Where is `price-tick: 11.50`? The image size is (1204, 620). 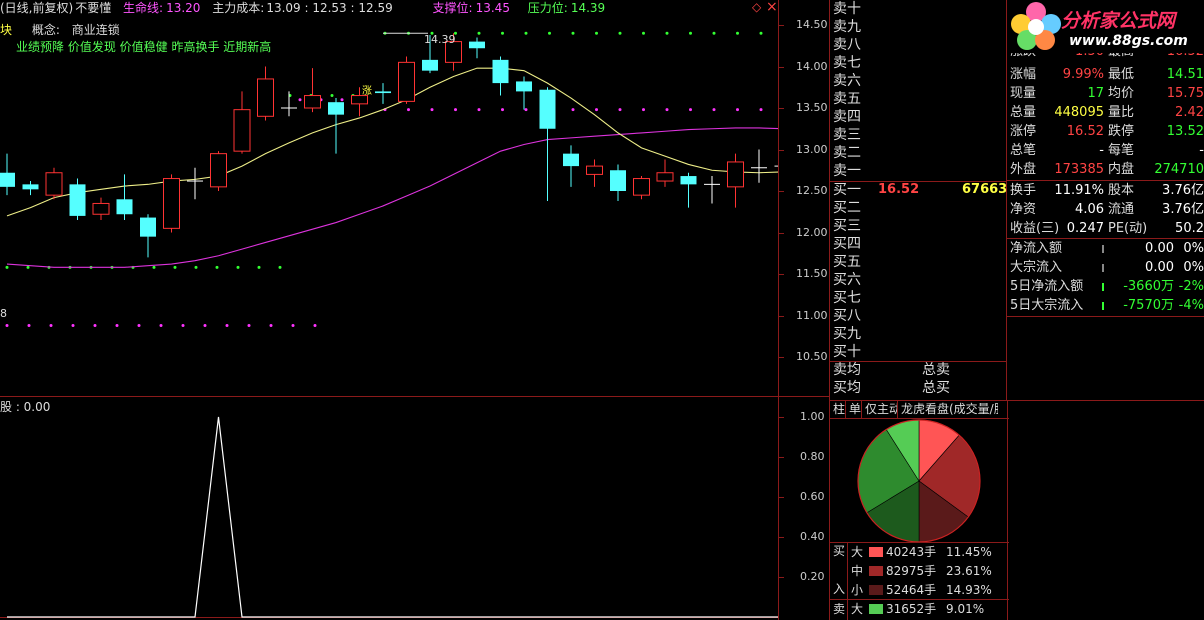
price-tick: 11.50 is located at coordinates (812, 273).